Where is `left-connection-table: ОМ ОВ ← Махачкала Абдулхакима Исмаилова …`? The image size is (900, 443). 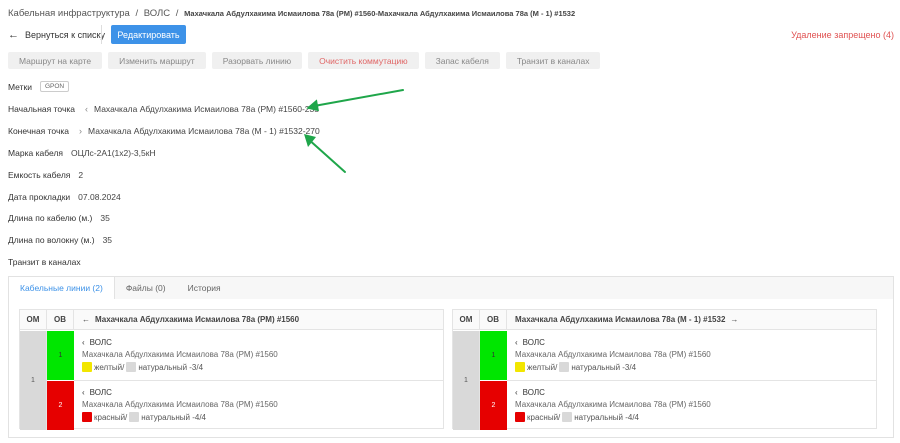
left-connection-table: ОМ ОВ ← Махачкала Абдулхакима Исмаилова … is located at coordinates (231, 369).